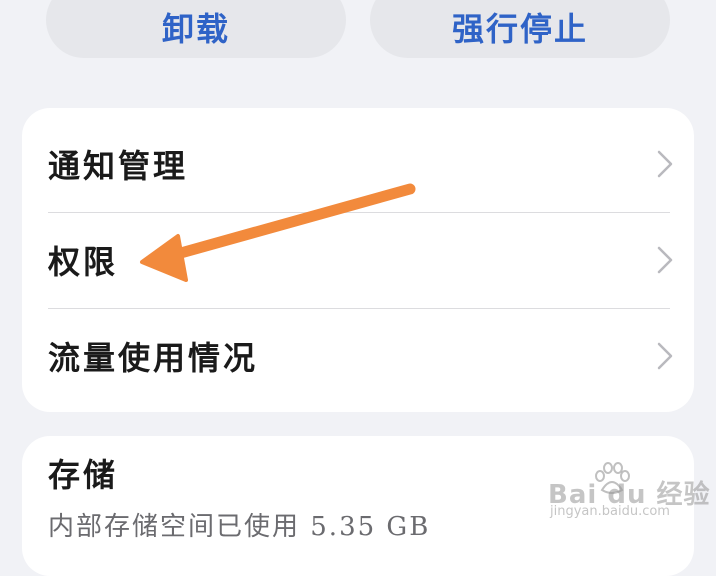 This screenshot has height=576, width=716. Describe the element at coordinates (520, 29) in the screenshot. I see `force-stop-button: 强行停止` at that location.